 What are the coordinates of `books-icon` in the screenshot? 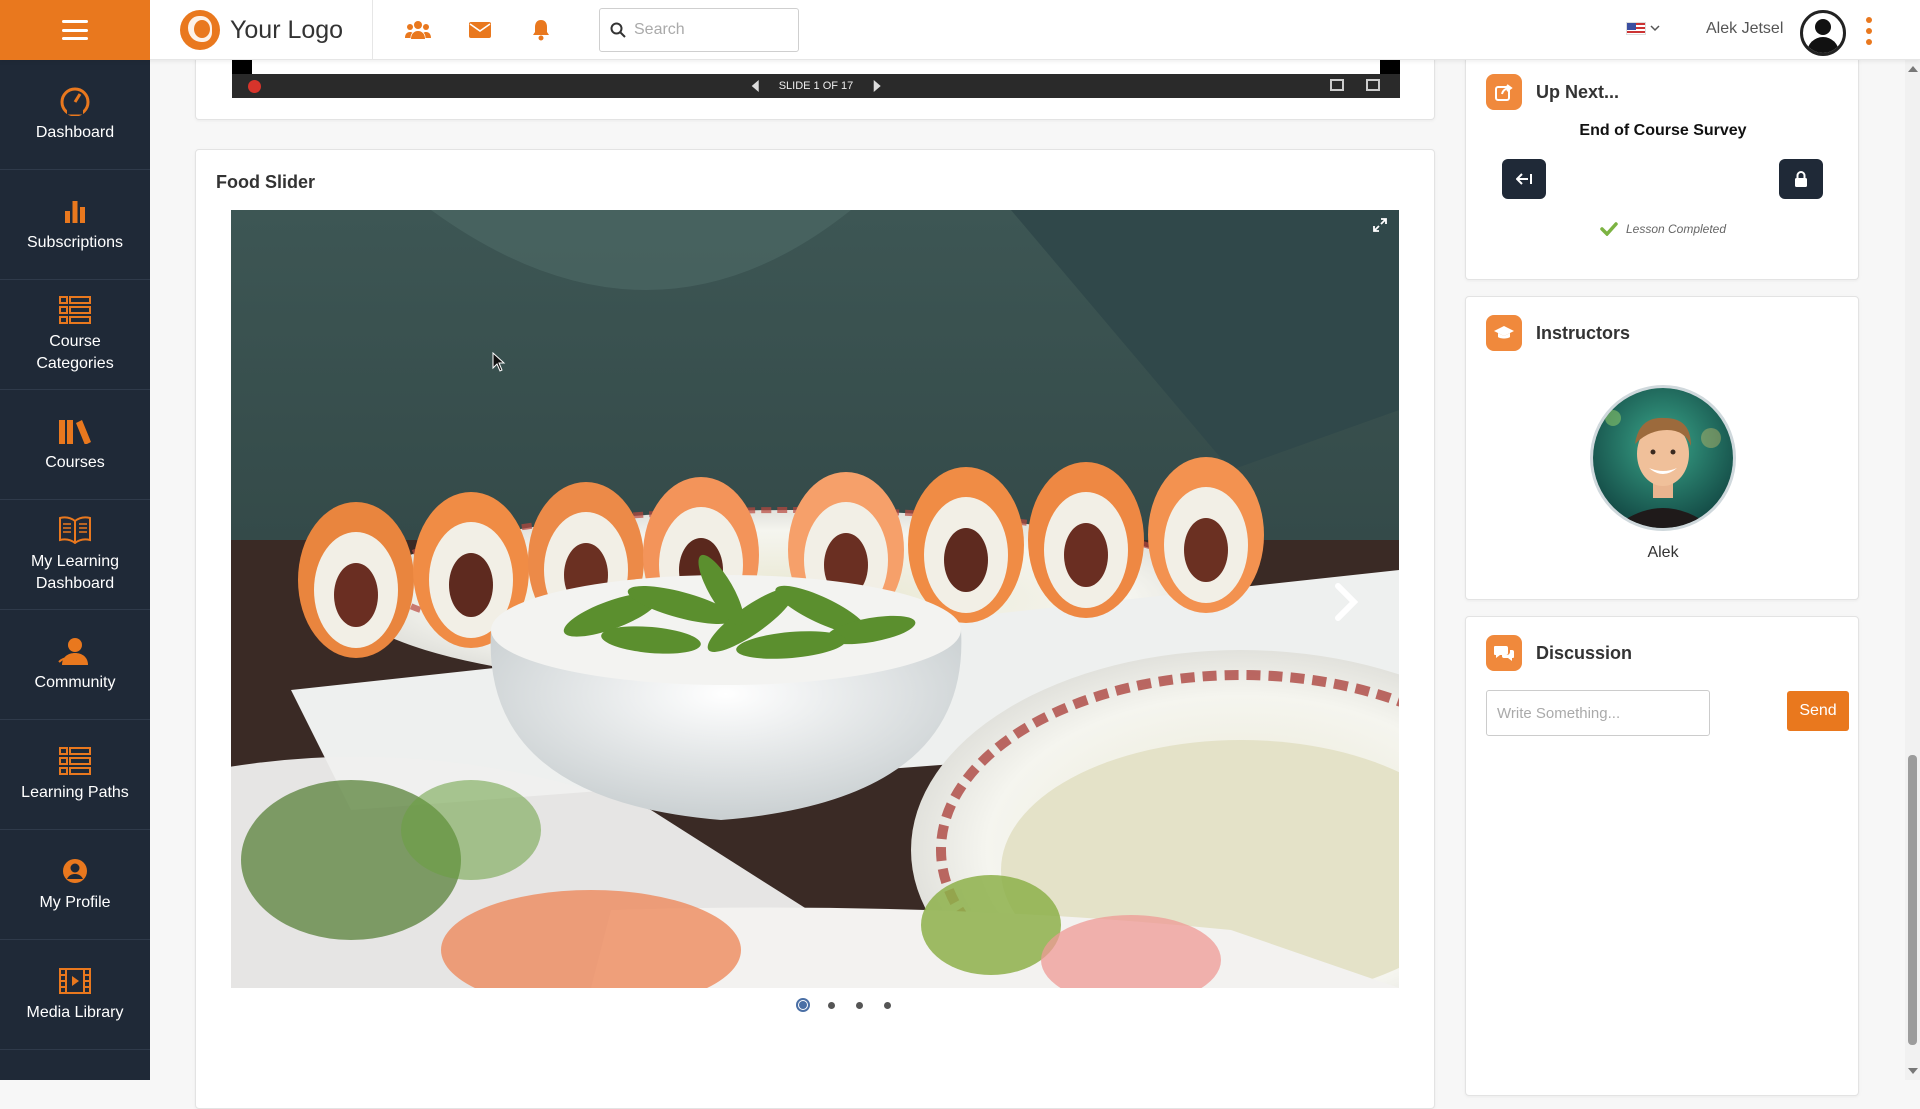 It's located at (75, 431).